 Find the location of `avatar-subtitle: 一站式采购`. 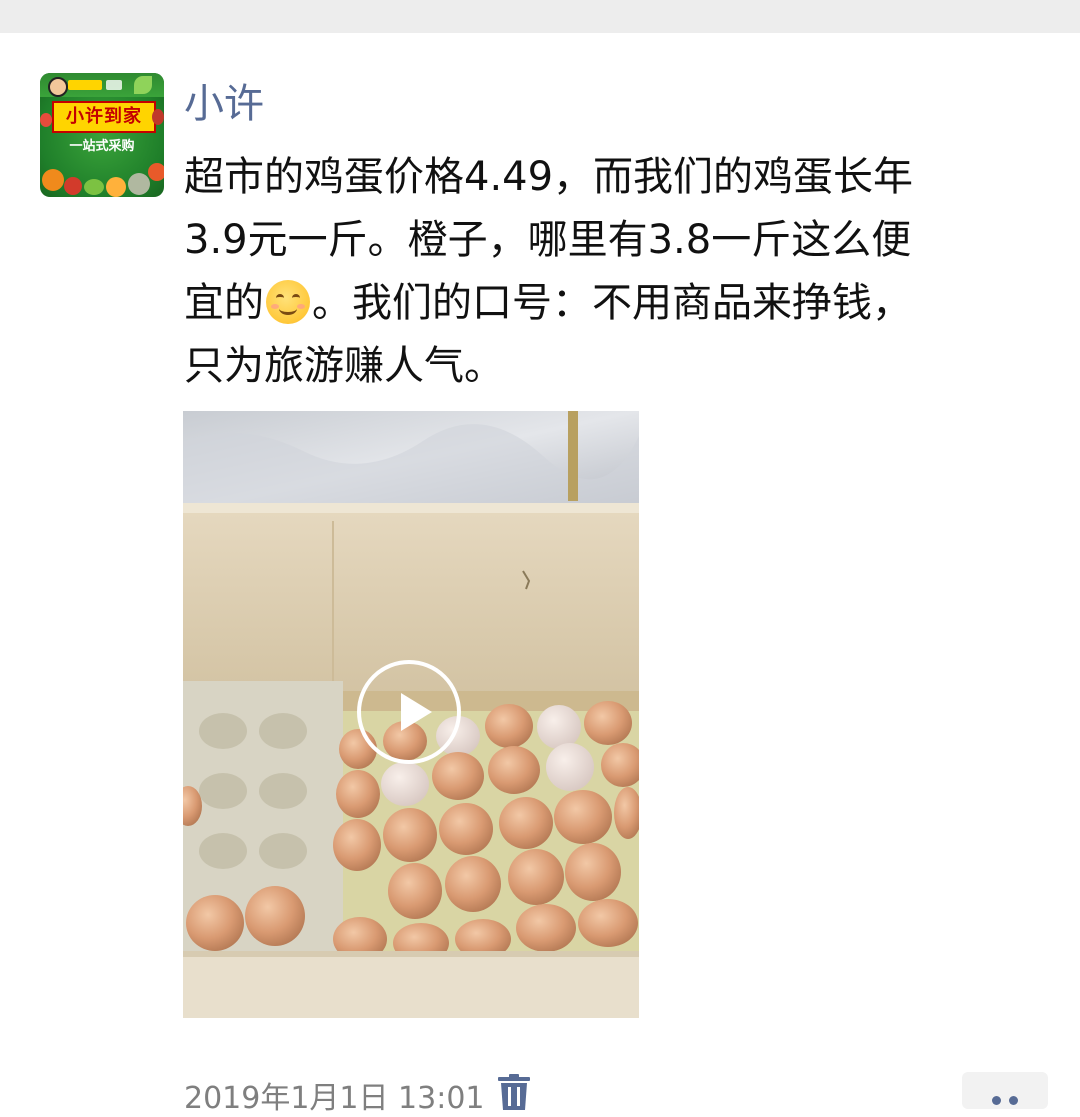

avatar-subtitle: 一站式采购 is located at coordinates (102, 146).